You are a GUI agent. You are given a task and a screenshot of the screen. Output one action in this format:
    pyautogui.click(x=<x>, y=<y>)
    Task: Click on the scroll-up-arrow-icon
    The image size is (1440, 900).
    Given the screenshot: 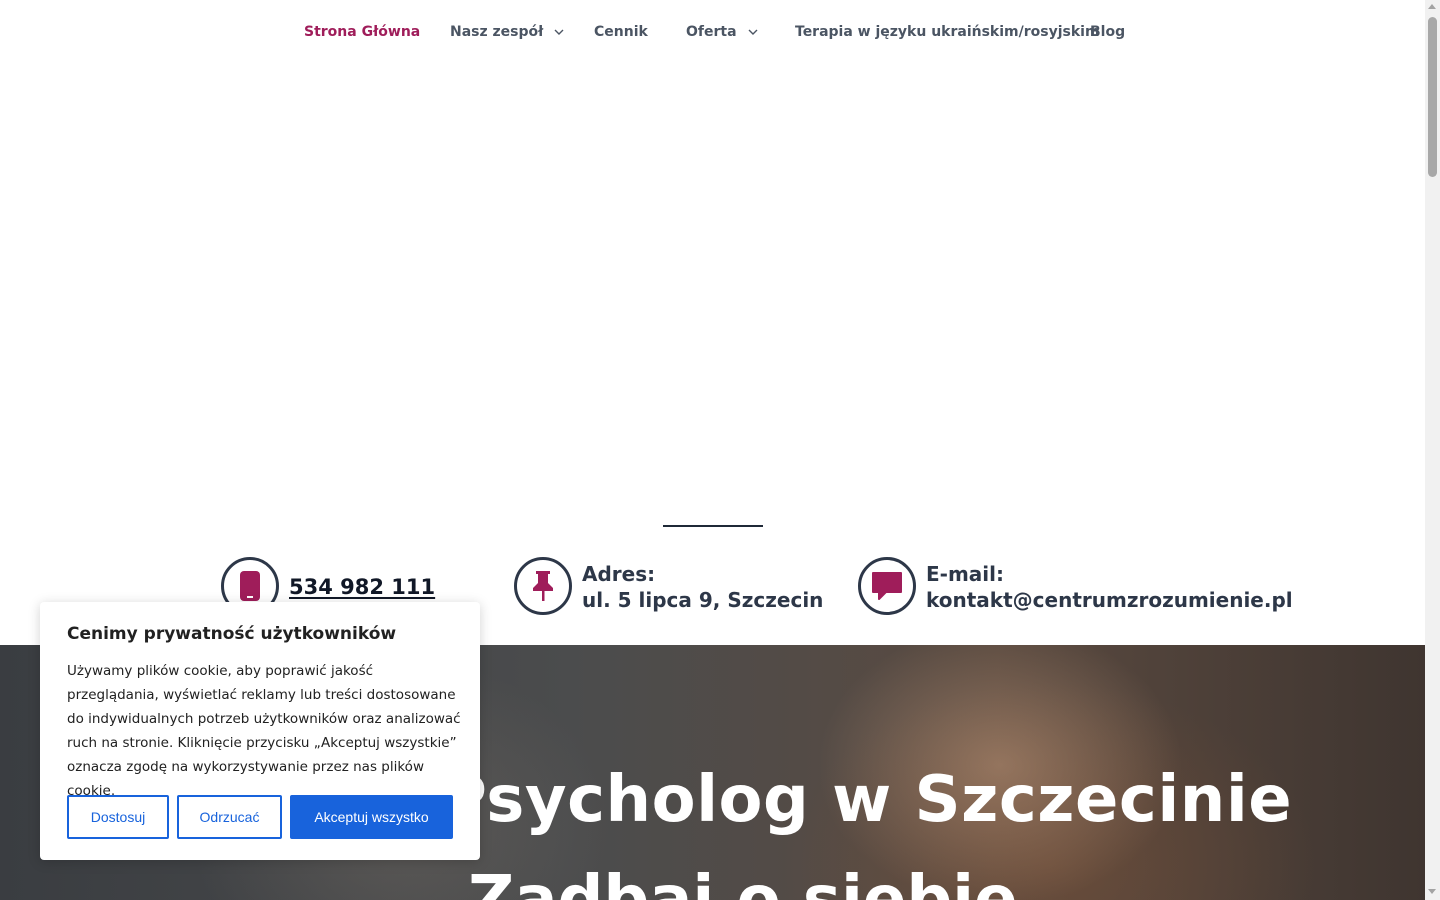 What is the action you would take?
    pyautogui.click(x=1432, y=6)
    